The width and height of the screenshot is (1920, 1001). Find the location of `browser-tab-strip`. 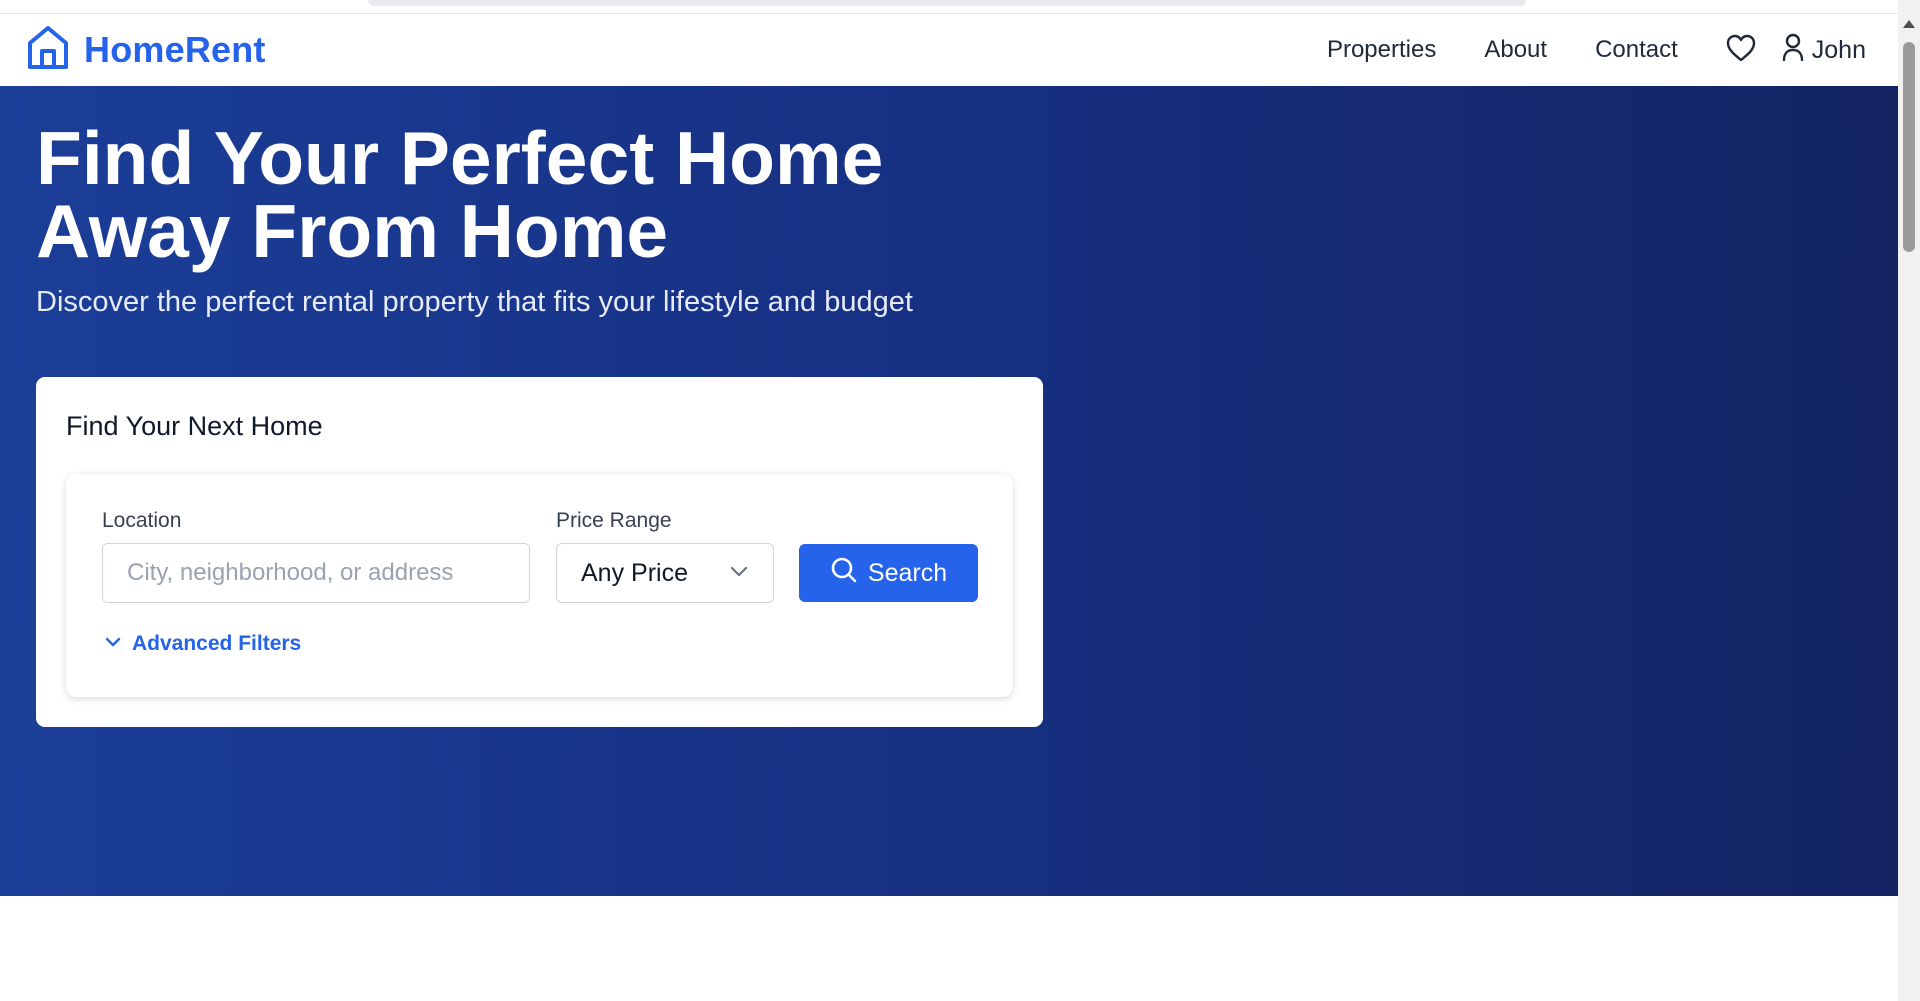

browser-tab-strip is located at coordinates (947, 3).